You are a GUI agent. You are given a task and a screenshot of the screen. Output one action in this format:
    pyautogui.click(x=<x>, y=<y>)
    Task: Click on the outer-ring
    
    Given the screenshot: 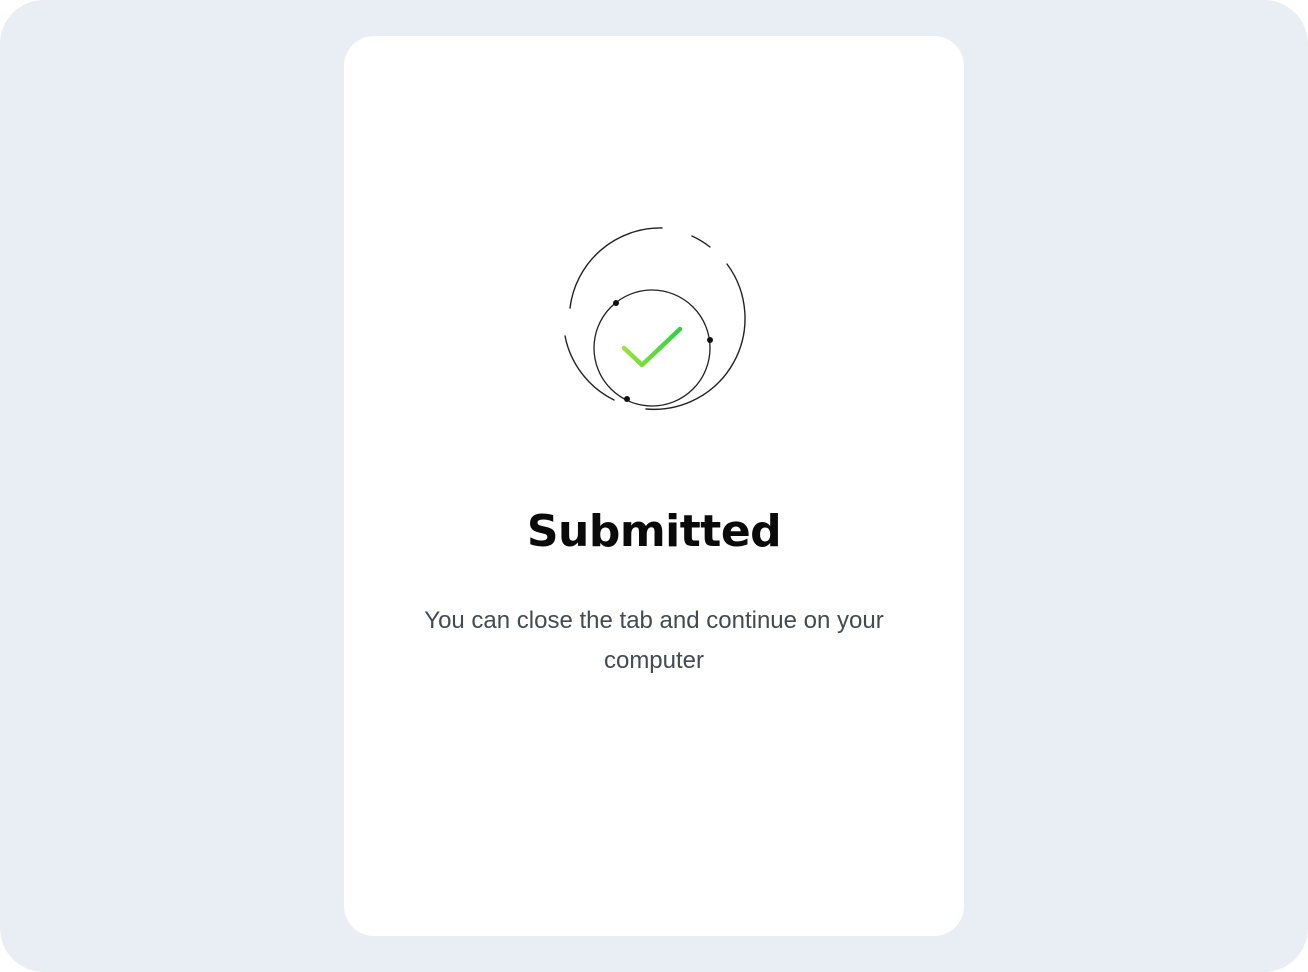 What is the action you would take?
    pyautogui.click(x=655, y=319)
    